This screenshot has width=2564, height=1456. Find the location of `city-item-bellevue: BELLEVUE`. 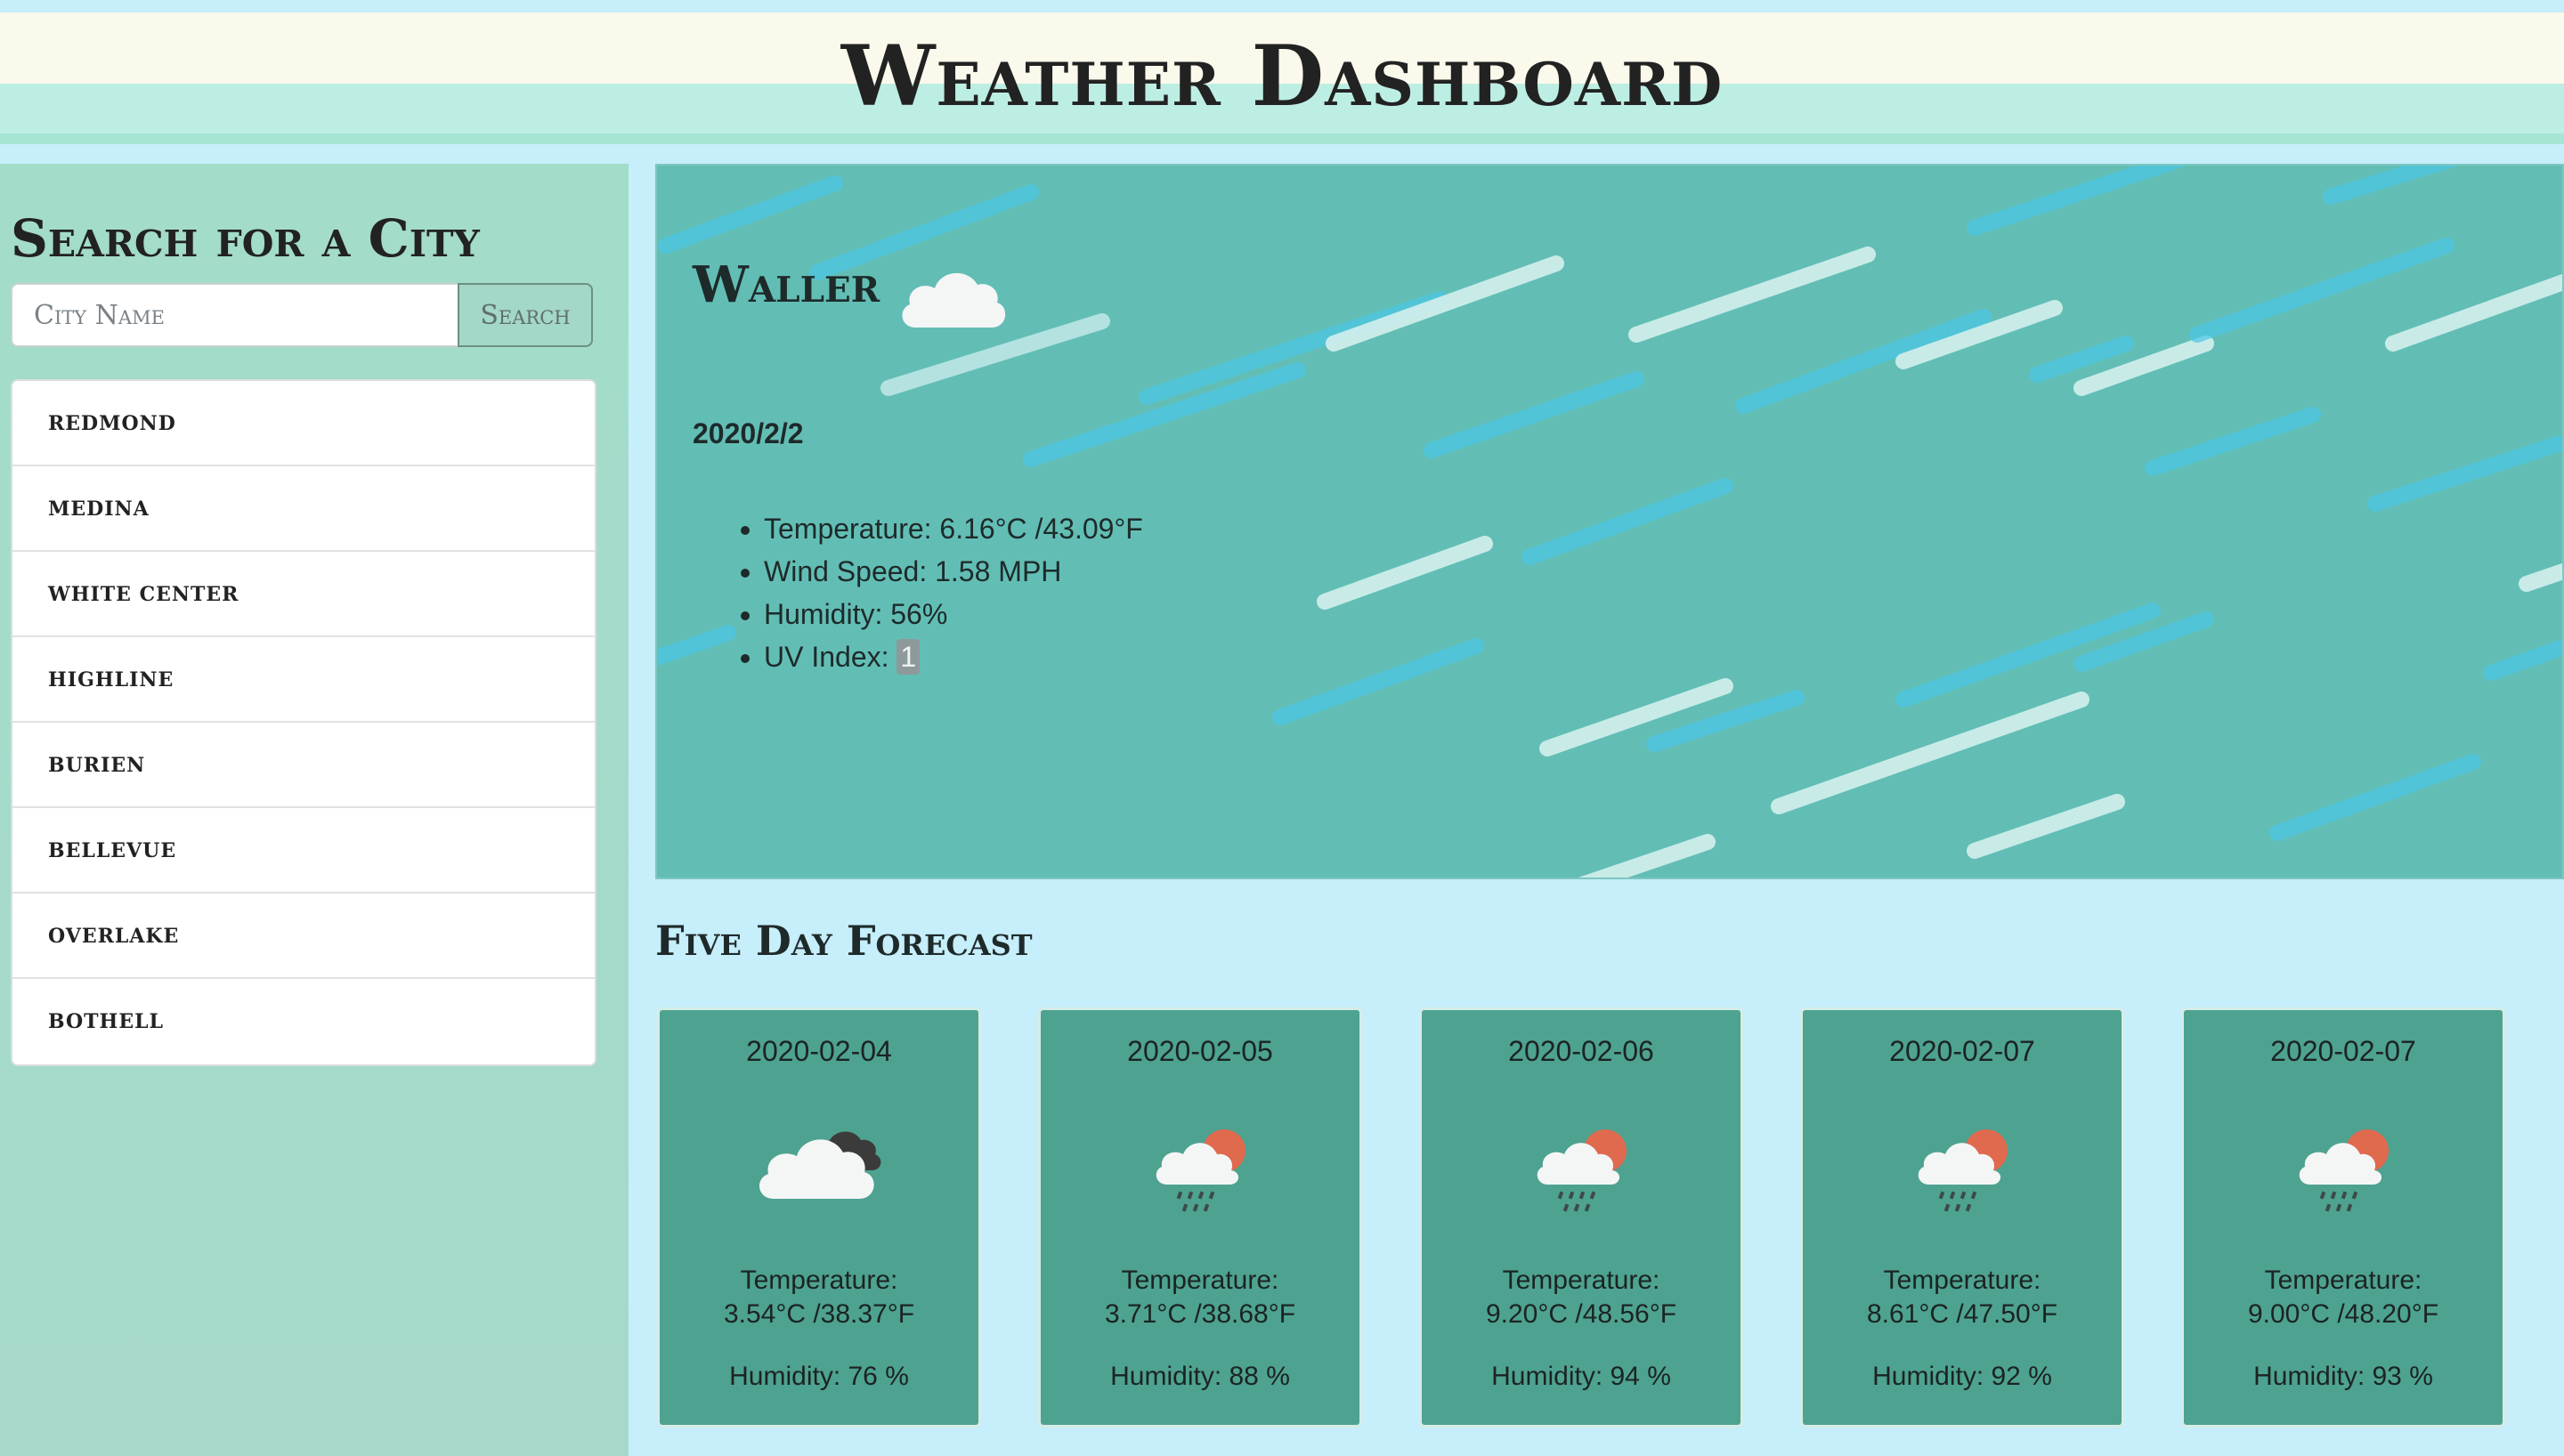

city-item-bellevue: BELLEVUE is located at coordinates (303, 851).